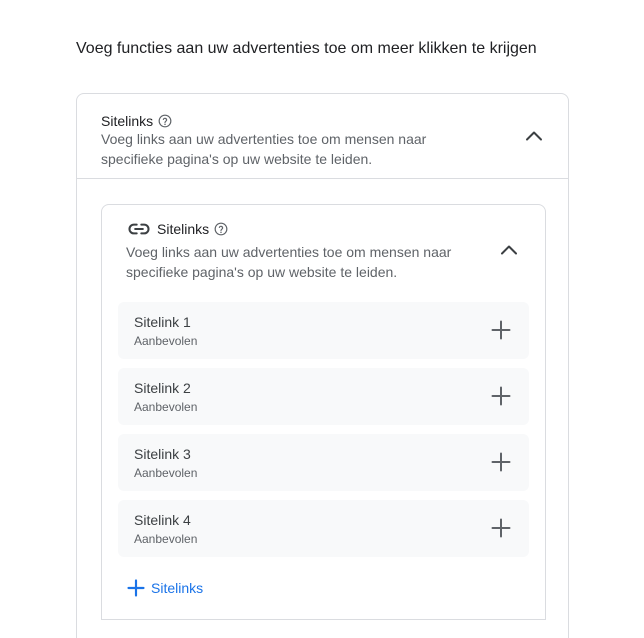  What do you see at coordinates (162, 520) in the screenshot?
I see `sitelink-name: Sitelink 4` at bounding box center [162, 520].